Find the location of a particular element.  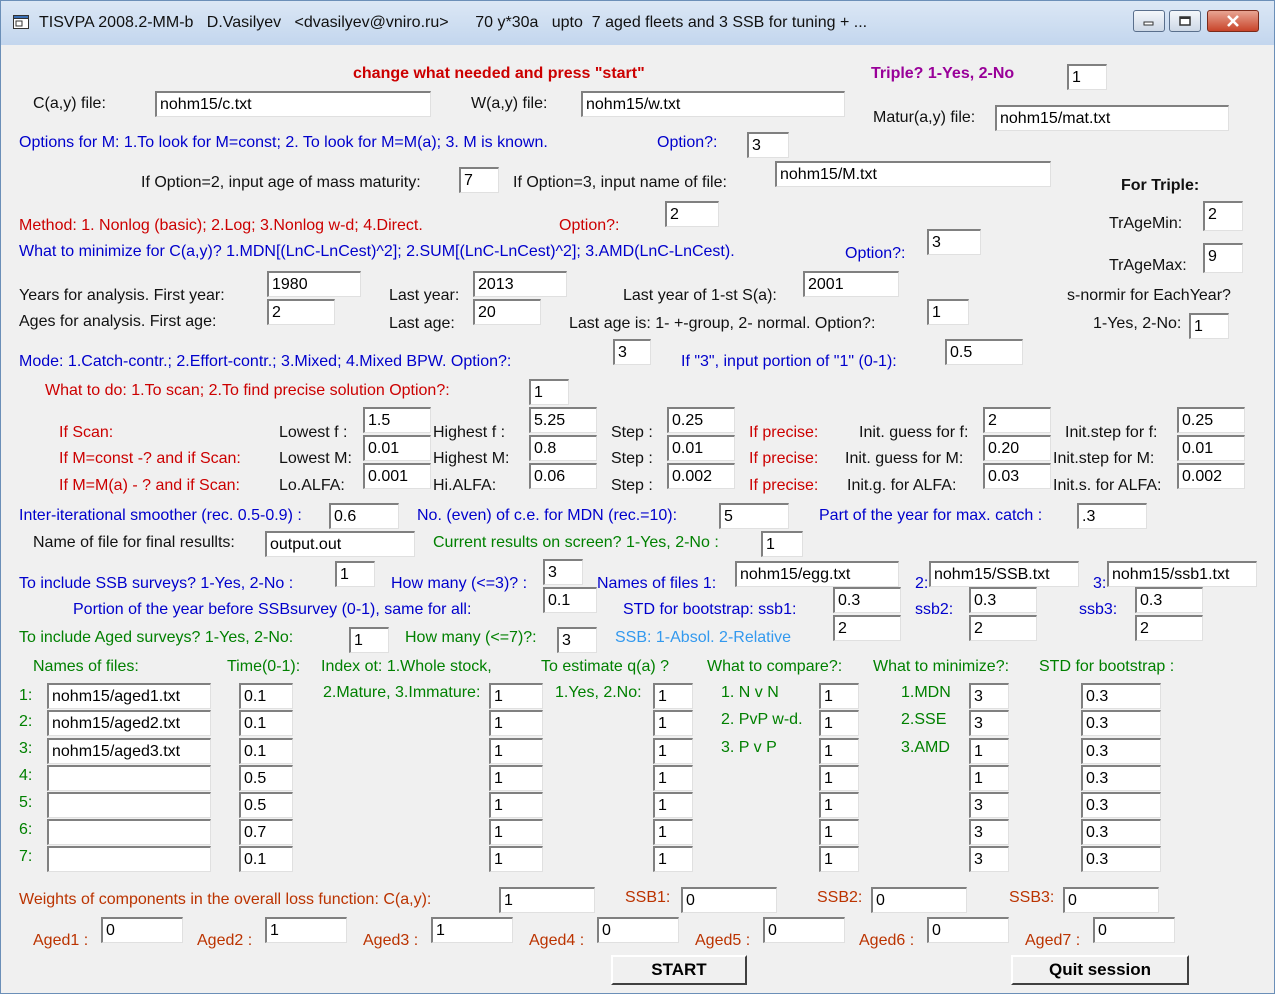

weight-ssb1-input: 0 is located at coordinates (729, 900).